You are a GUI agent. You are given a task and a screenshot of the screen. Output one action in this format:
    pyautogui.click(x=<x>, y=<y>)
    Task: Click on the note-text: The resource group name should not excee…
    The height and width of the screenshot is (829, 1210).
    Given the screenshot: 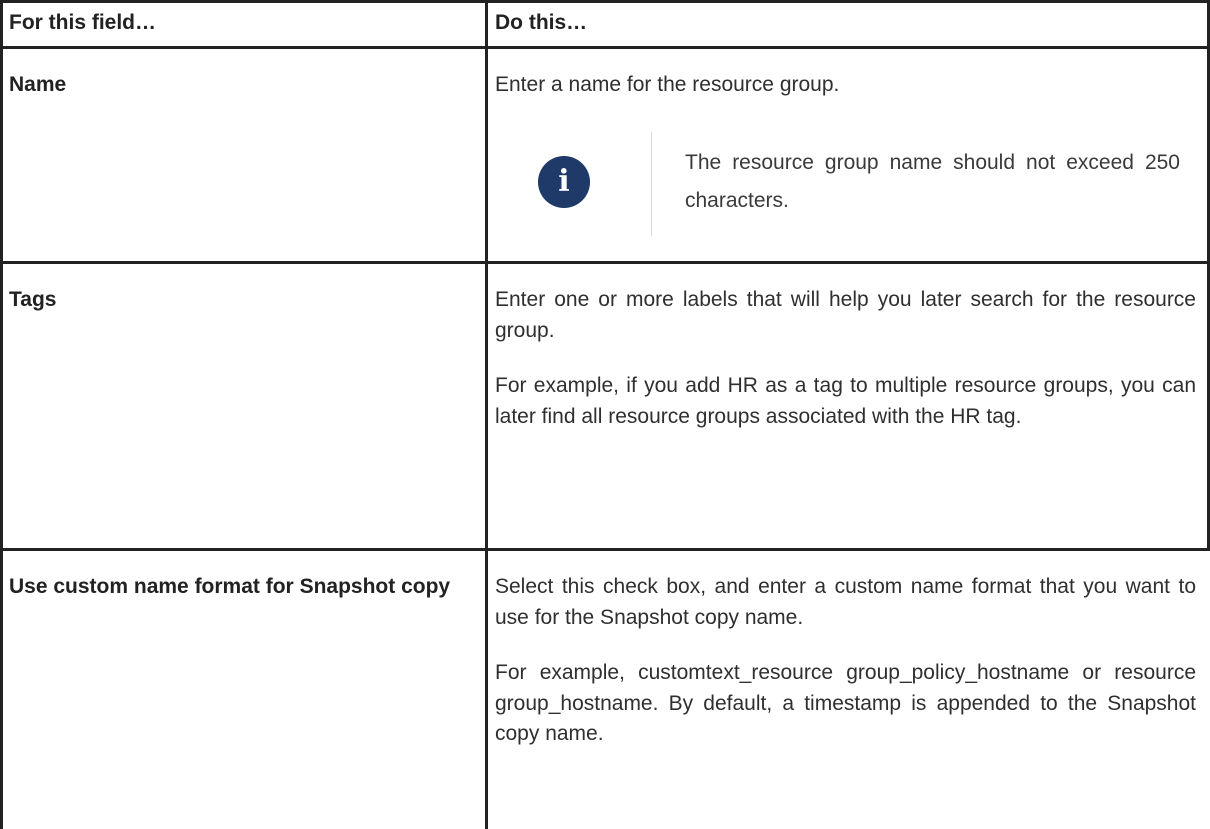 What is the action you would take?
    pyautogui.click(x=932, y=181)
    